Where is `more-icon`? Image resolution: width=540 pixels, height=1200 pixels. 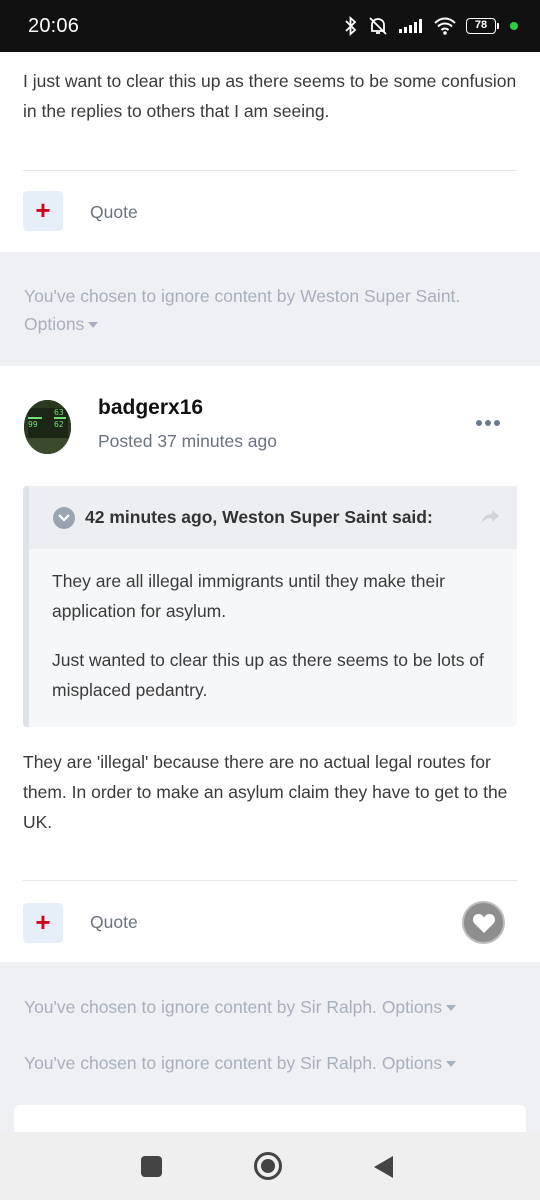
more-icon is located at coordinates (488, 423).